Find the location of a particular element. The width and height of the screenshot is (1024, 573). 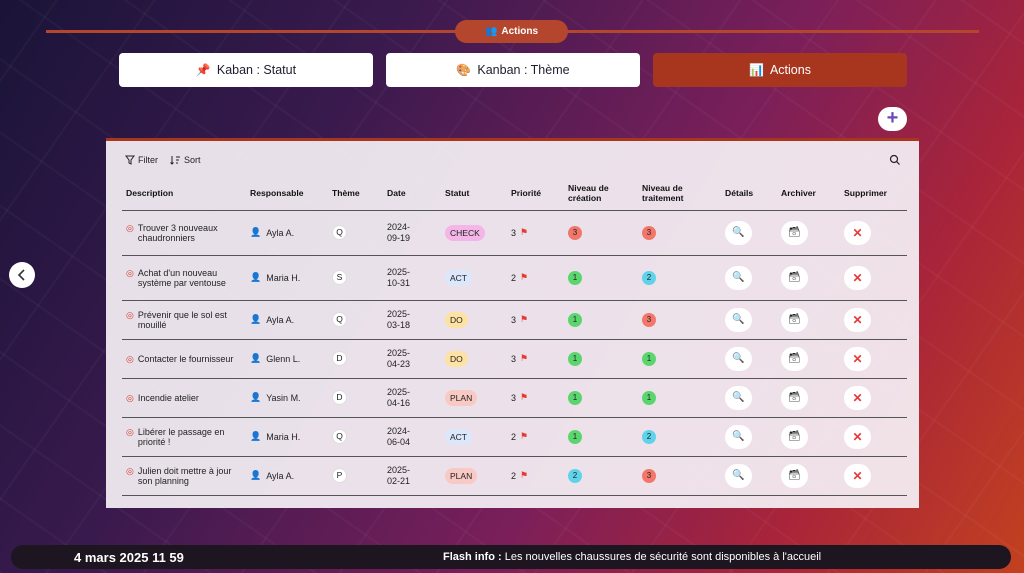

tab-actions: 📊 Actions is located at coordinates (780, 70).